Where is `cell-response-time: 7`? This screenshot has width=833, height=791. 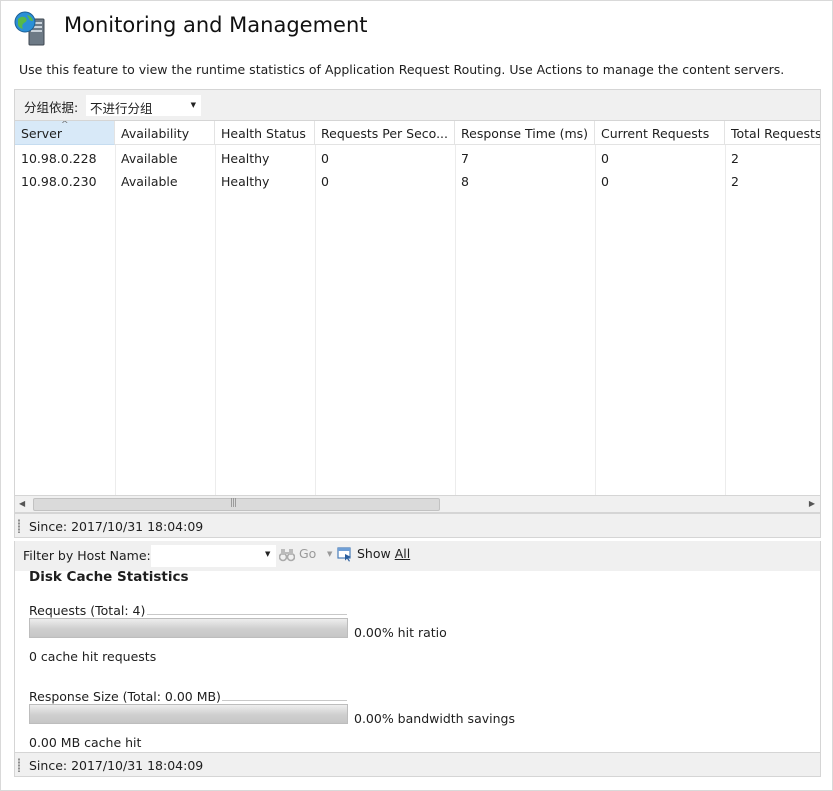 cell-response-time: 7 is located at coordinates (465, 158).